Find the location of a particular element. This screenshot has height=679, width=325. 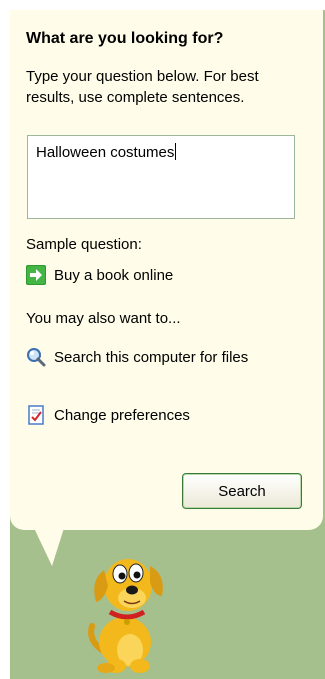

magnifier-icon is located at coordinates (36, 357).